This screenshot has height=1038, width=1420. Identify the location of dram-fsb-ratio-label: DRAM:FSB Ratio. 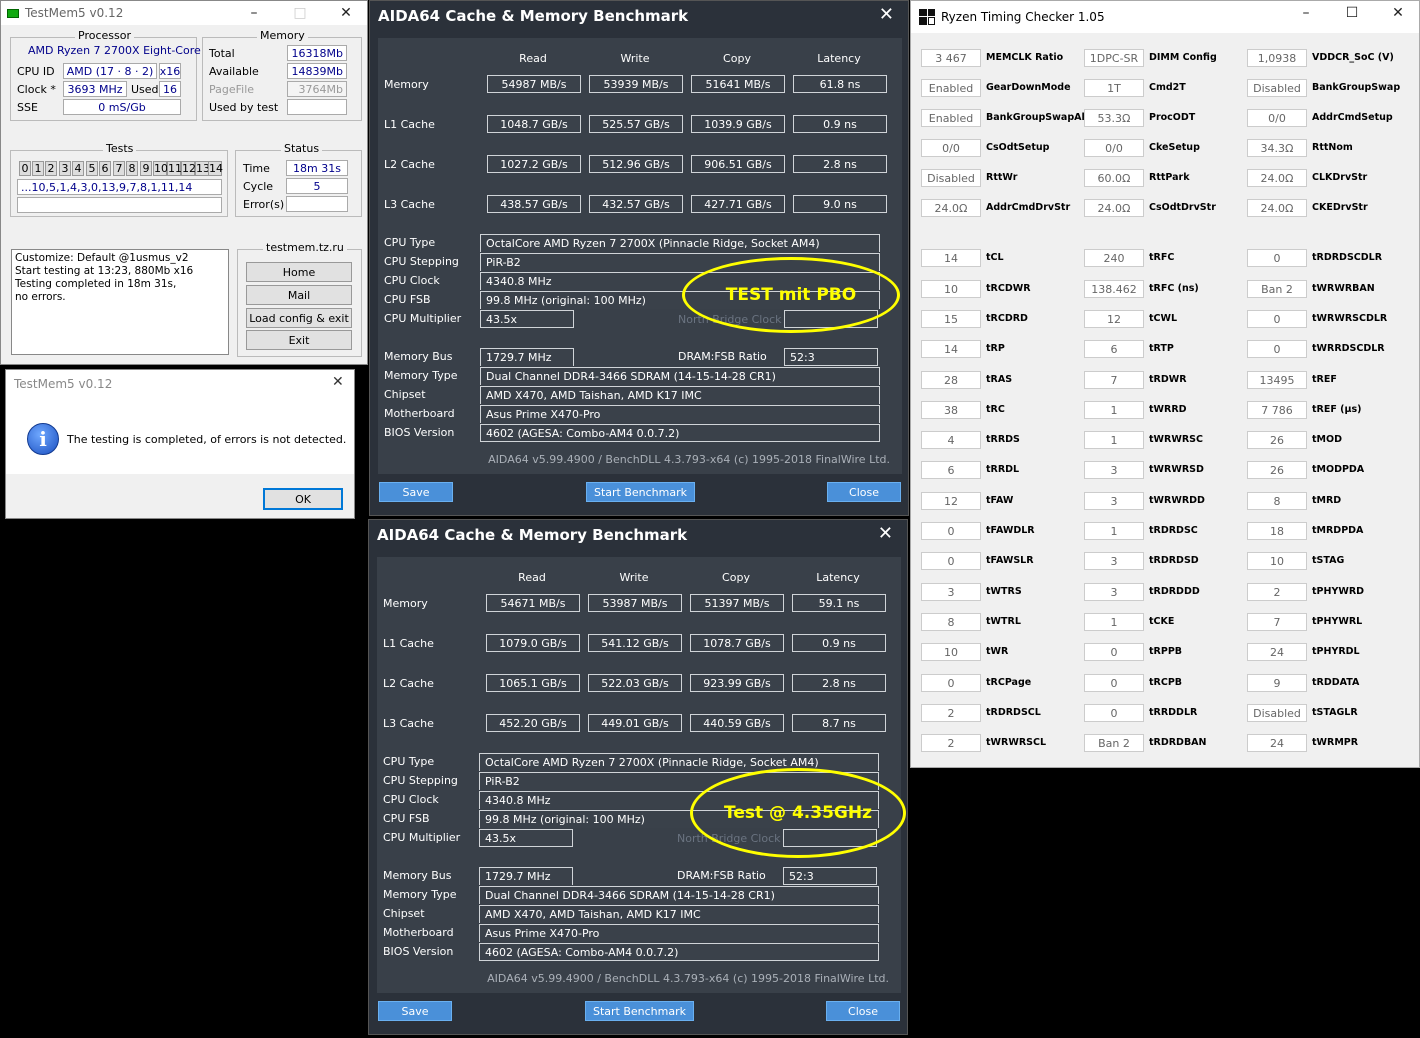
(722, 356).